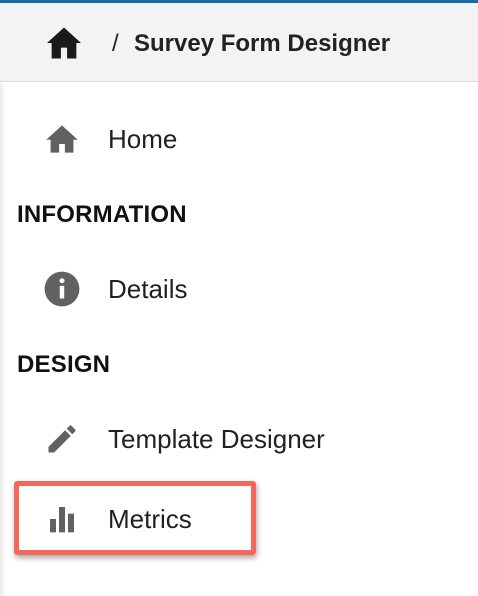 The image size is (478, 596). Describe the element at coordinates (62, 289) in the screenshot. I see `info-icon` at that location.